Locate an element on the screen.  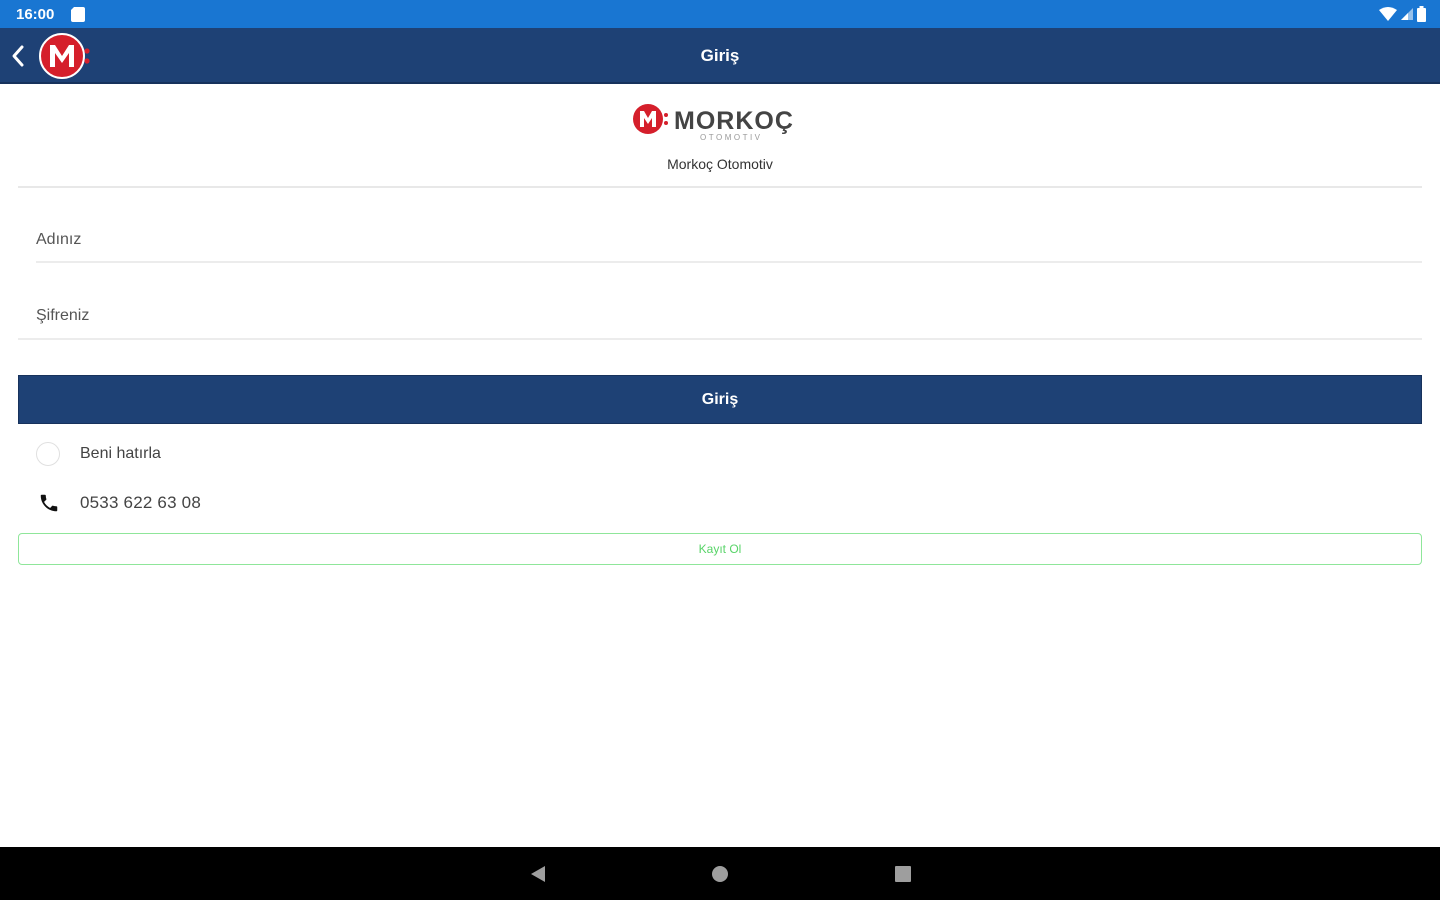
app-logo-icon is located at coordinates (64, 56).